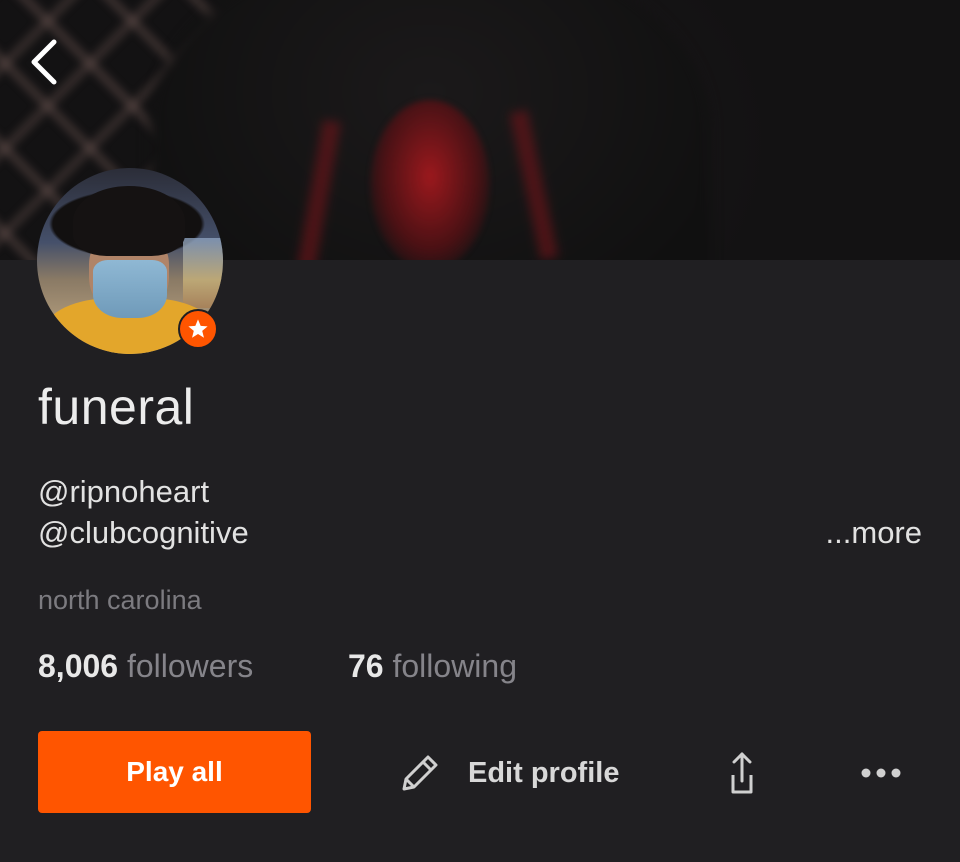 The height and width of the screenshot is (862, 960). I want to click on more-options-button, so click(881, 773).